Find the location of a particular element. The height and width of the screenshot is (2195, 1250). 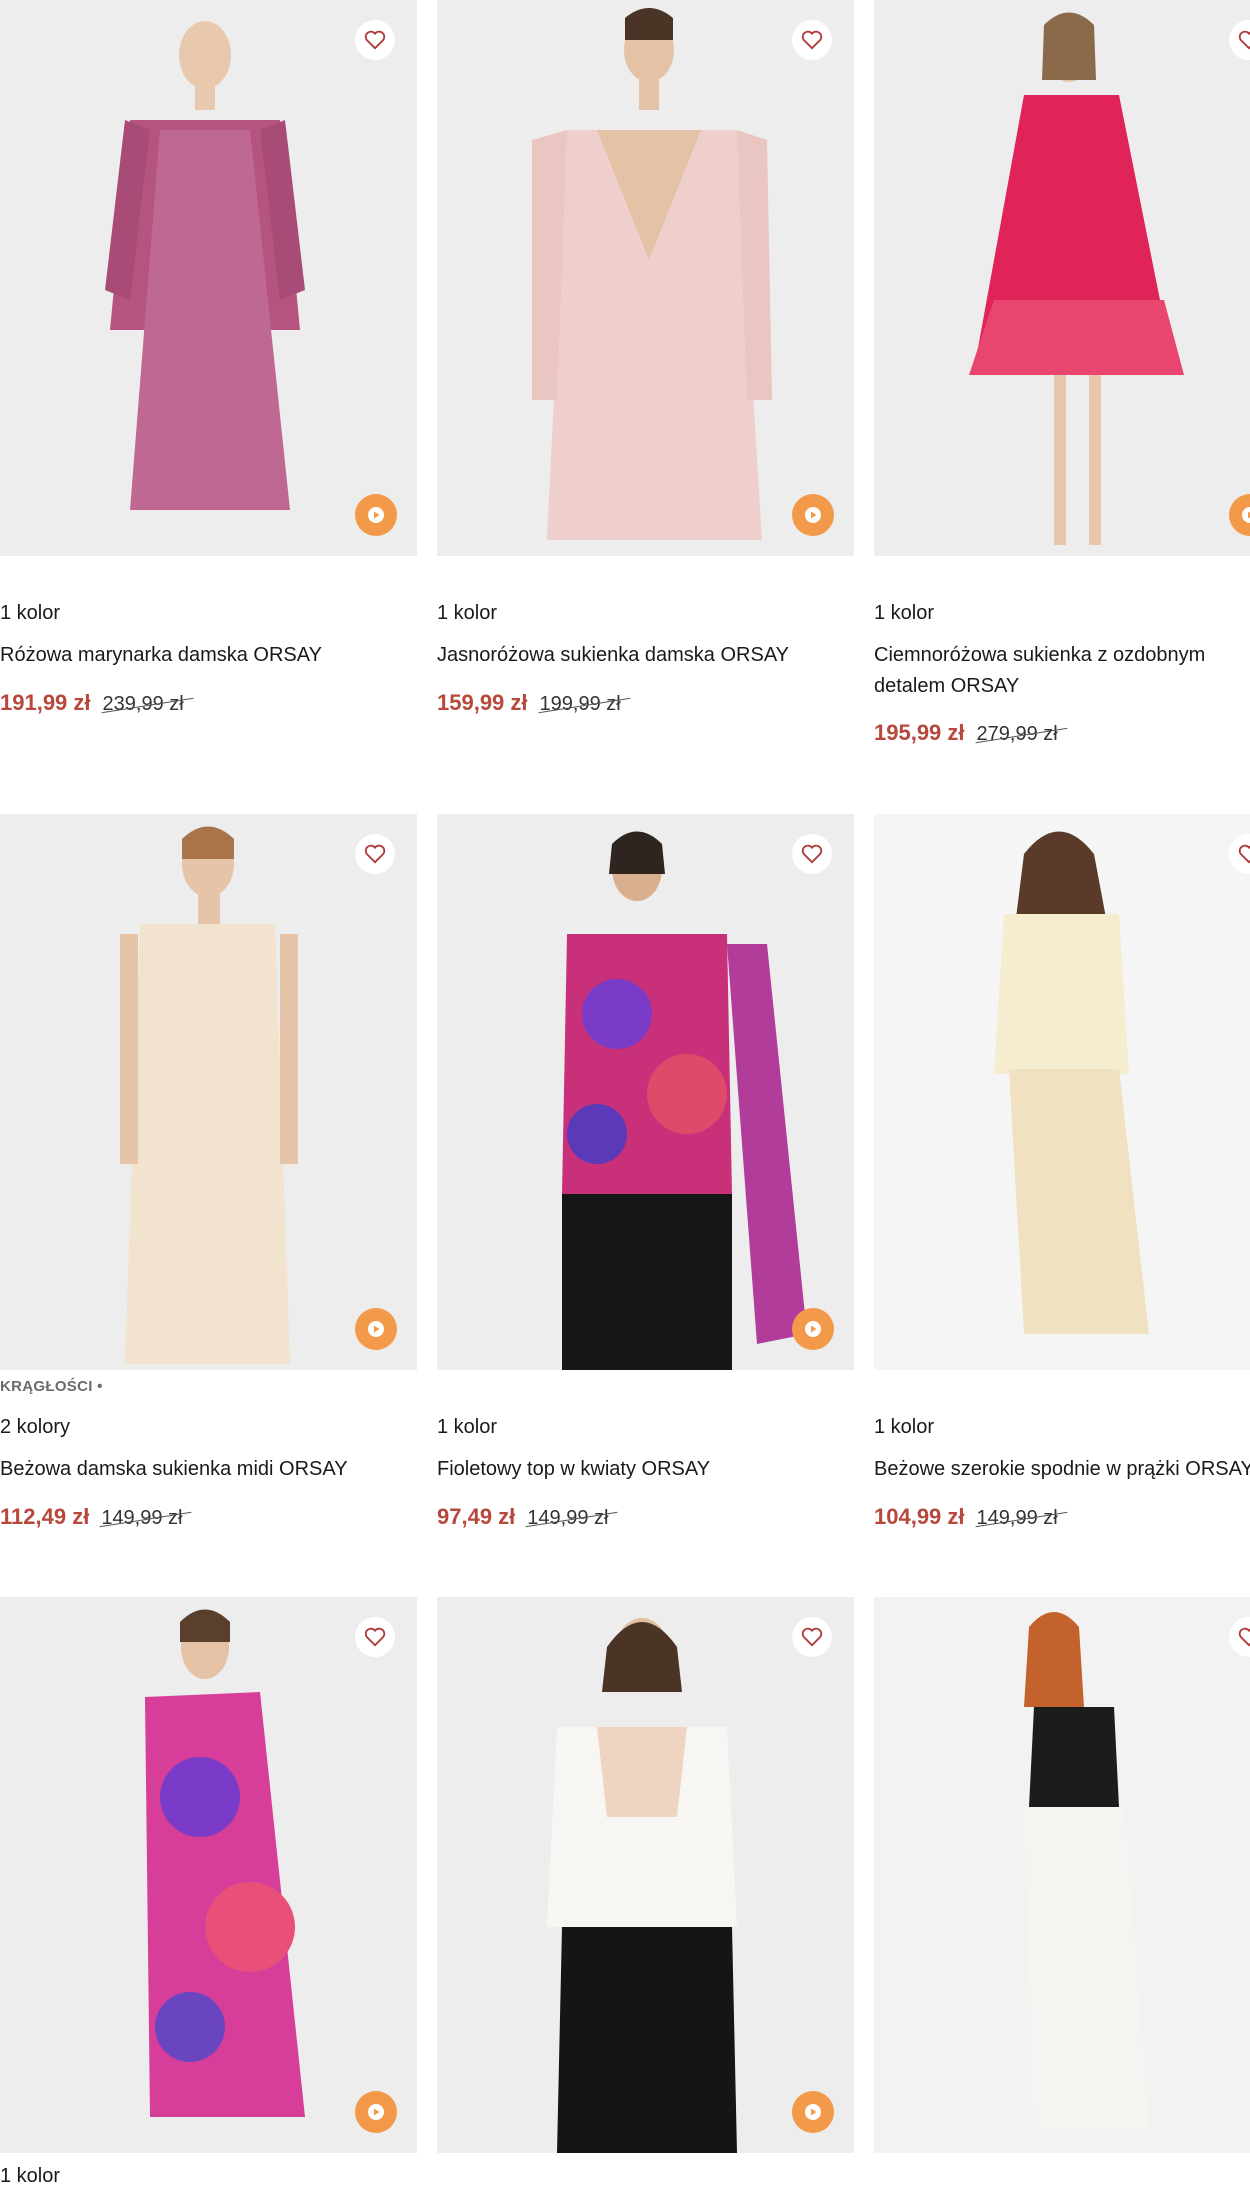

sale-price: 195,99 zł is located at coordinates (919, 732).